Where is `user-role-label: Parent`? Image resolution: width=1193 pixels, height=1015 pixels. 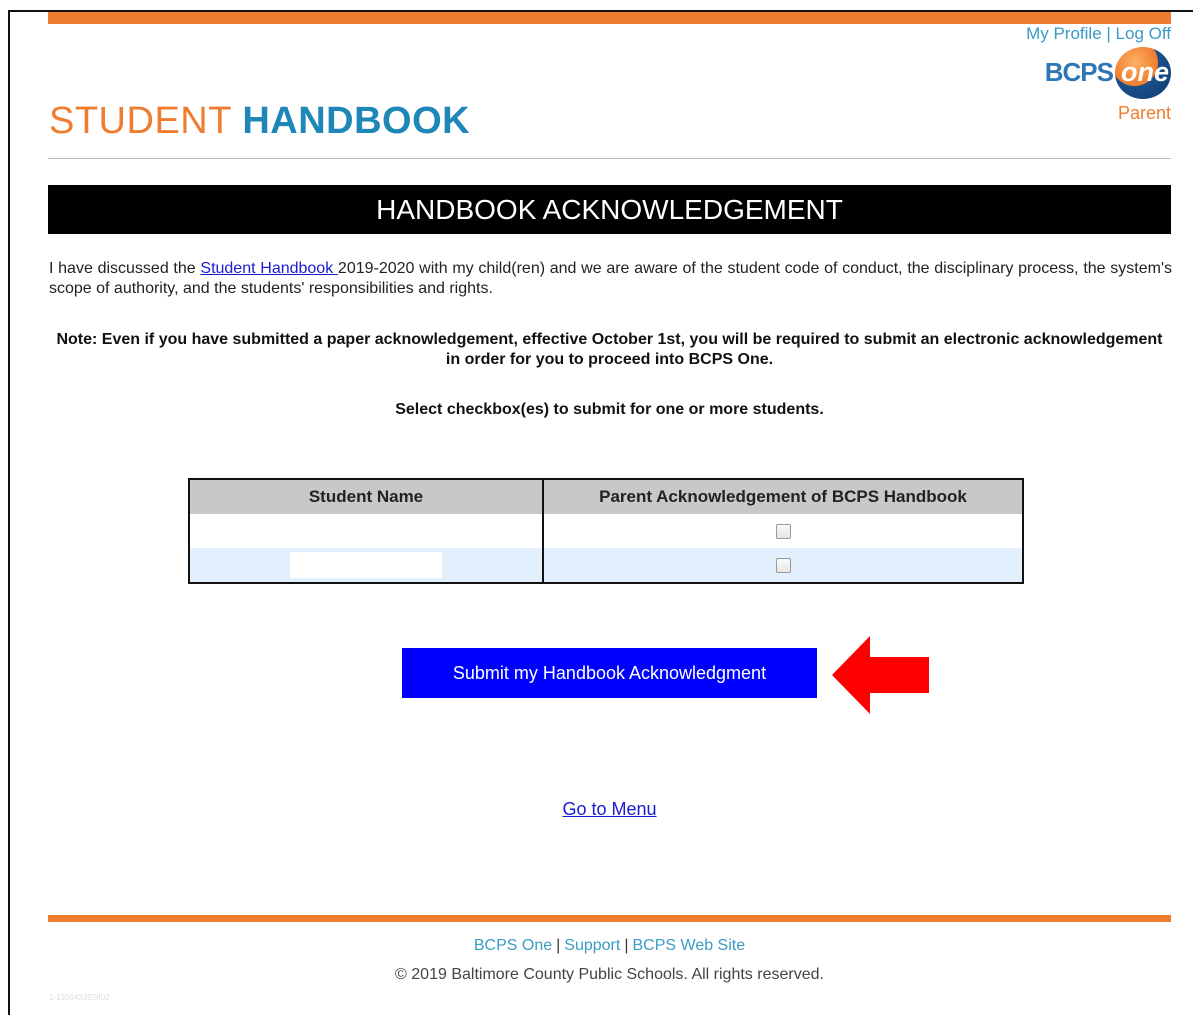
user-role-label: Parent is located at coordinates (1144, 113).